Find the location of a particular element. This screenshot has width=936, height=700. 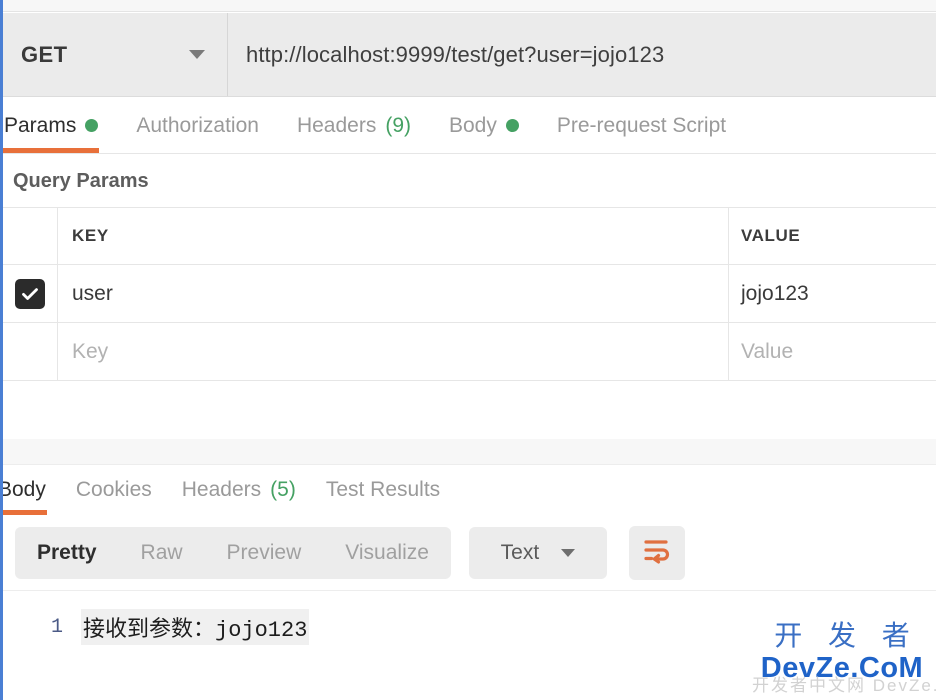

tab-headers: Headers (9) is located at coordinates (354, 125).